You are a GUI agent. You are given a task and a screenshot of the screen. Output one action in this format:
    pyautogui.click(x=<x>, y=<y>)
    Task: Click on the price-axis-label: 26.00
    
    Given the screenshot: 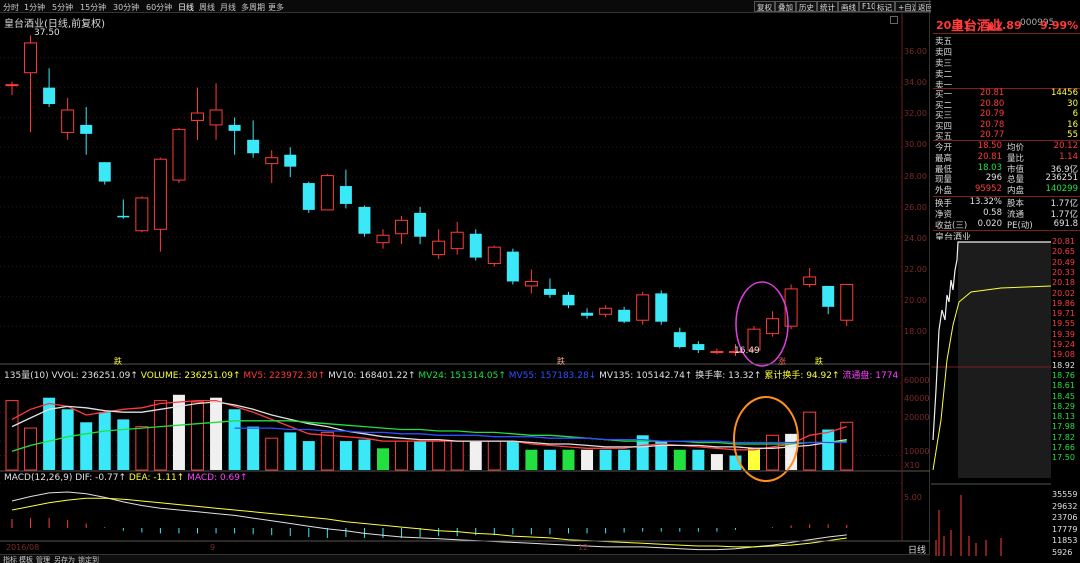 What is the action you would take?
    pyautogui.click(x=915, y=207)
    